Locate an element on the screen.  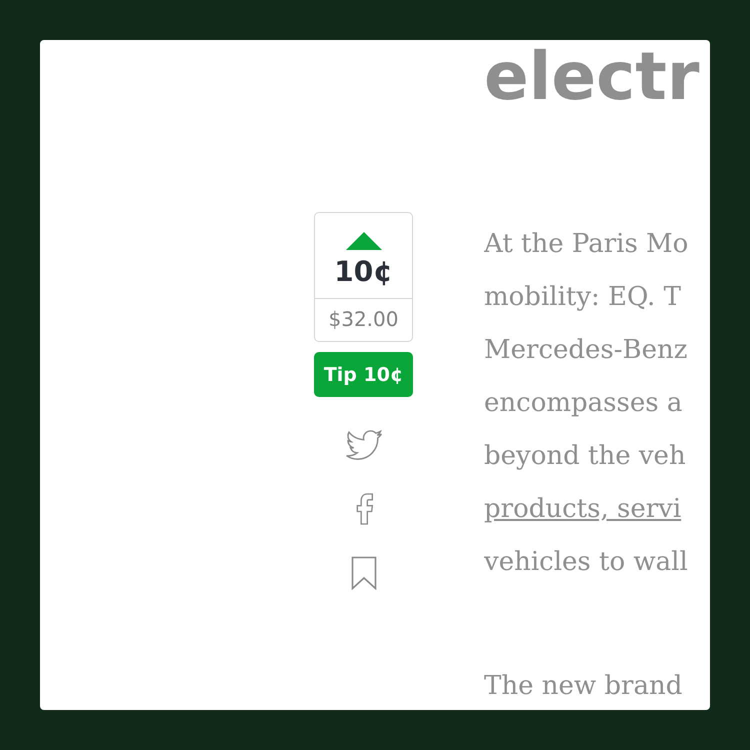
bookmark-icon is located at coordinates (363, 573).